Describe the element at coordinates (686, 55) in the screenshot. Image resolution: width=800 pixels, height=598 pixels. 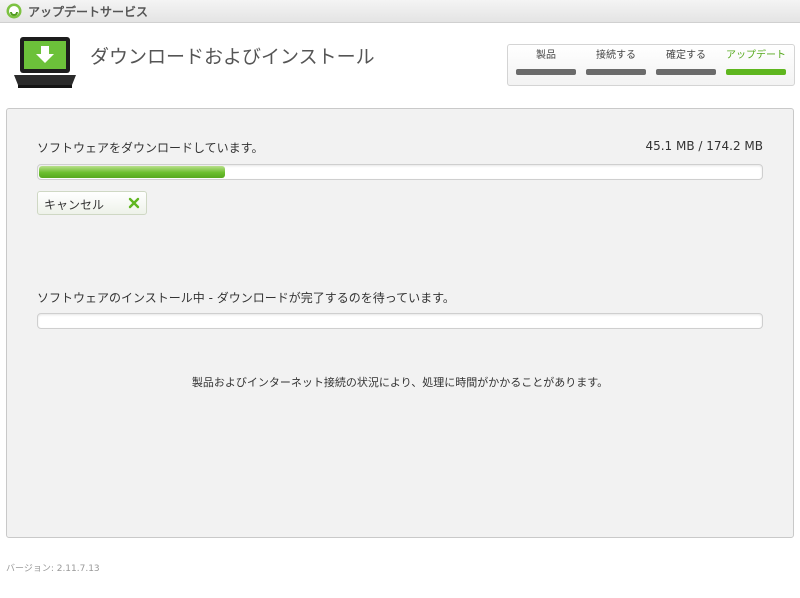
I see `step-label: 確定する` at that location.